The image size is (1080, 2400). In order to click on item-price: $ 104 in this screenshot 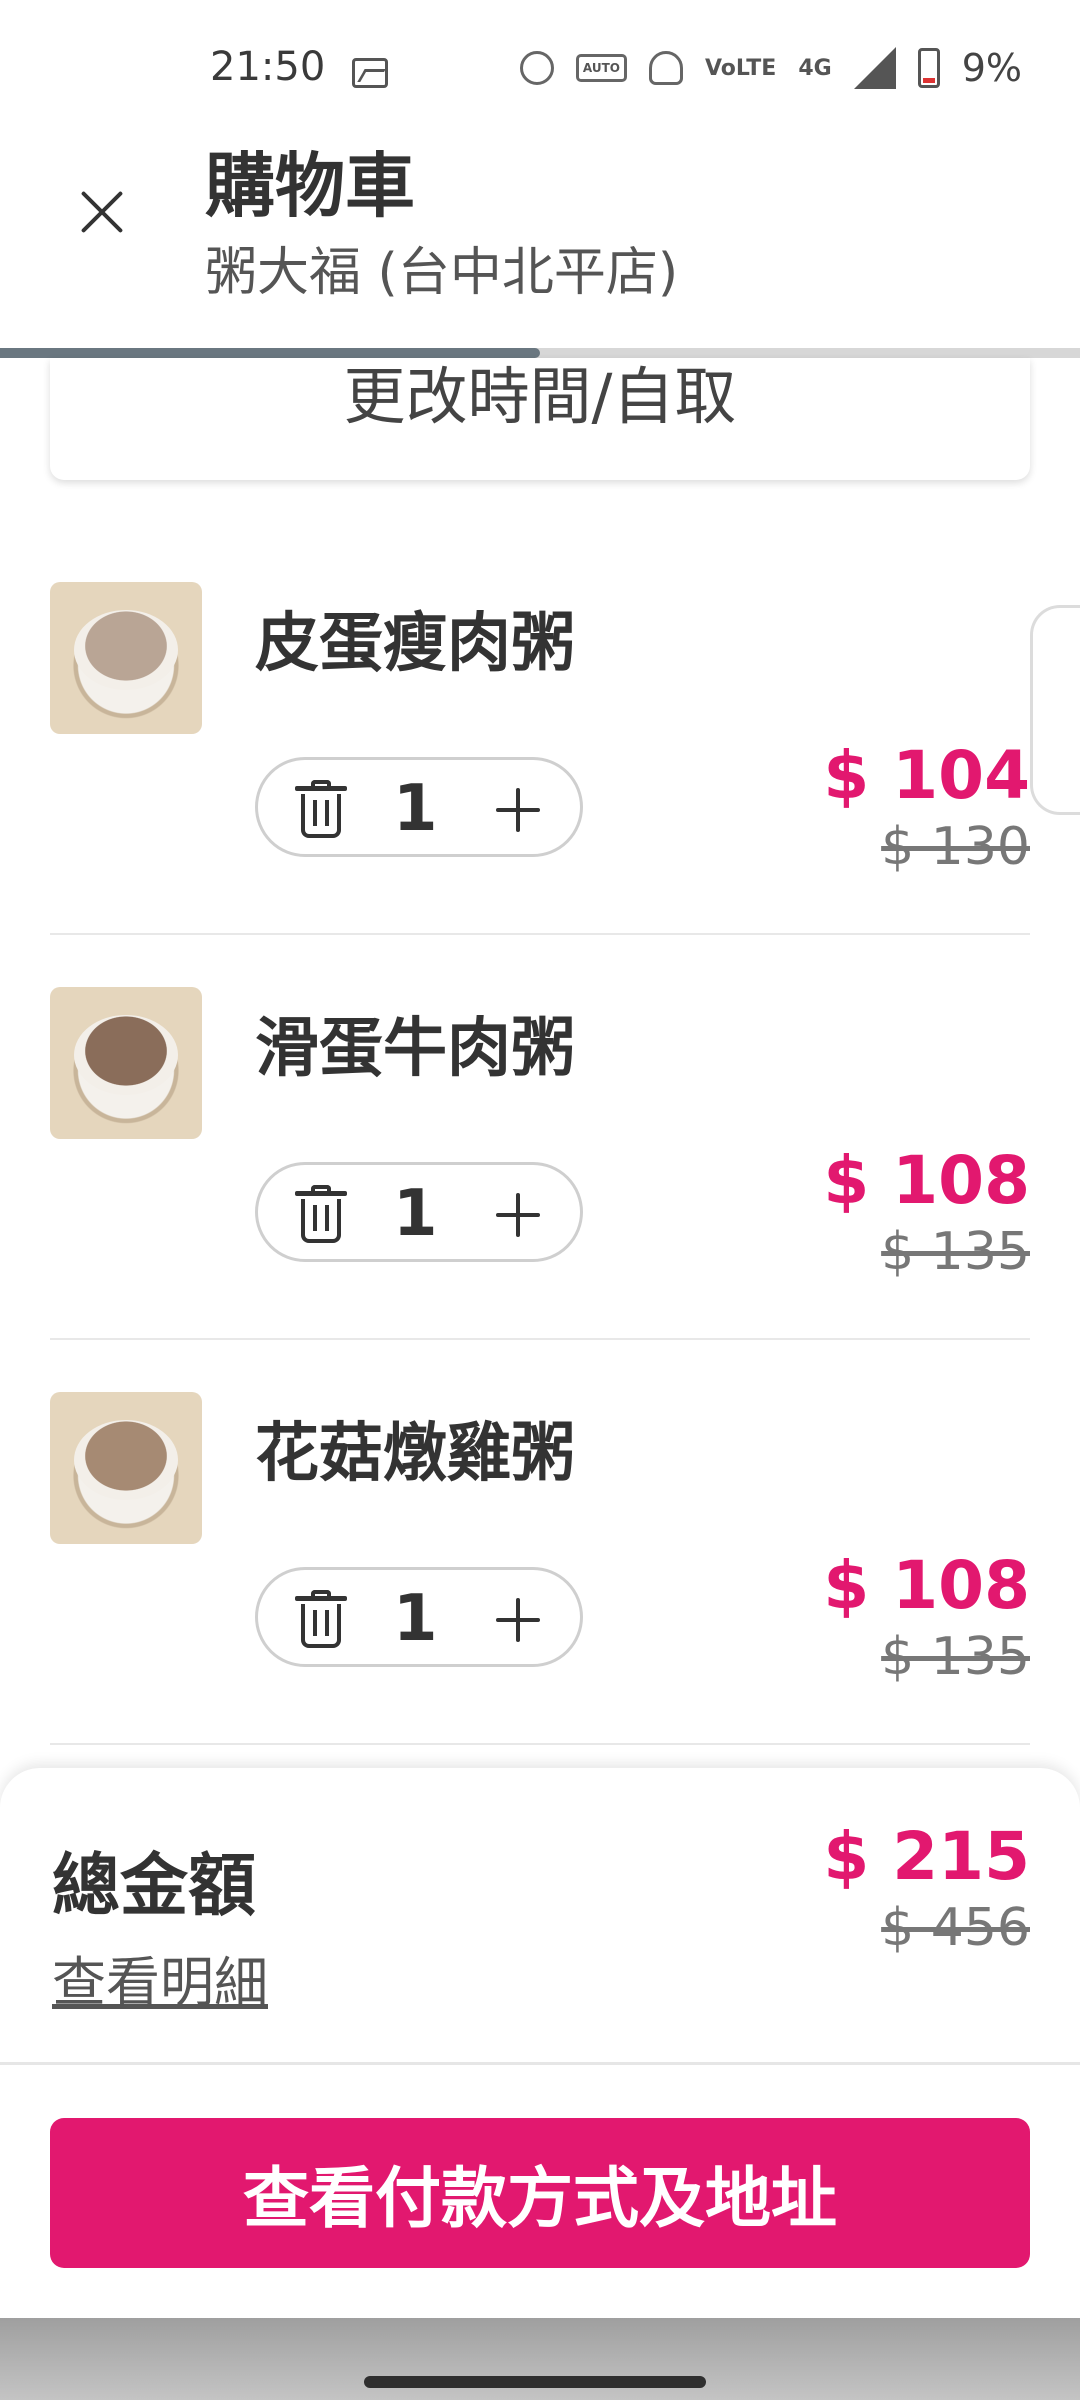, I will do `click(926, 775)`.